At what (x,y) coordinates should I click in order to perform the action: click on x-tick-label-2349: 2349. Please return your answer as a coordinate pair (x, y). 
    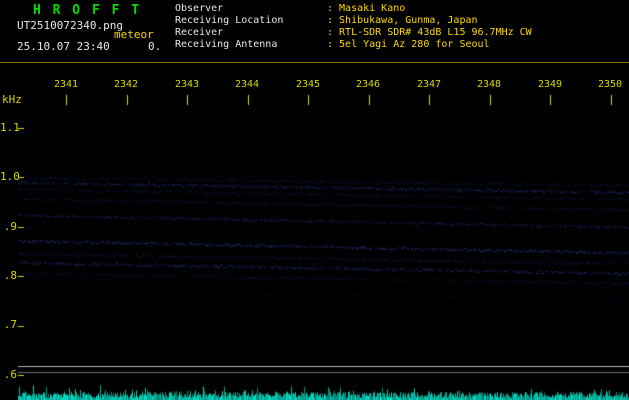
    Looking at the image, I should click on (550, 84).